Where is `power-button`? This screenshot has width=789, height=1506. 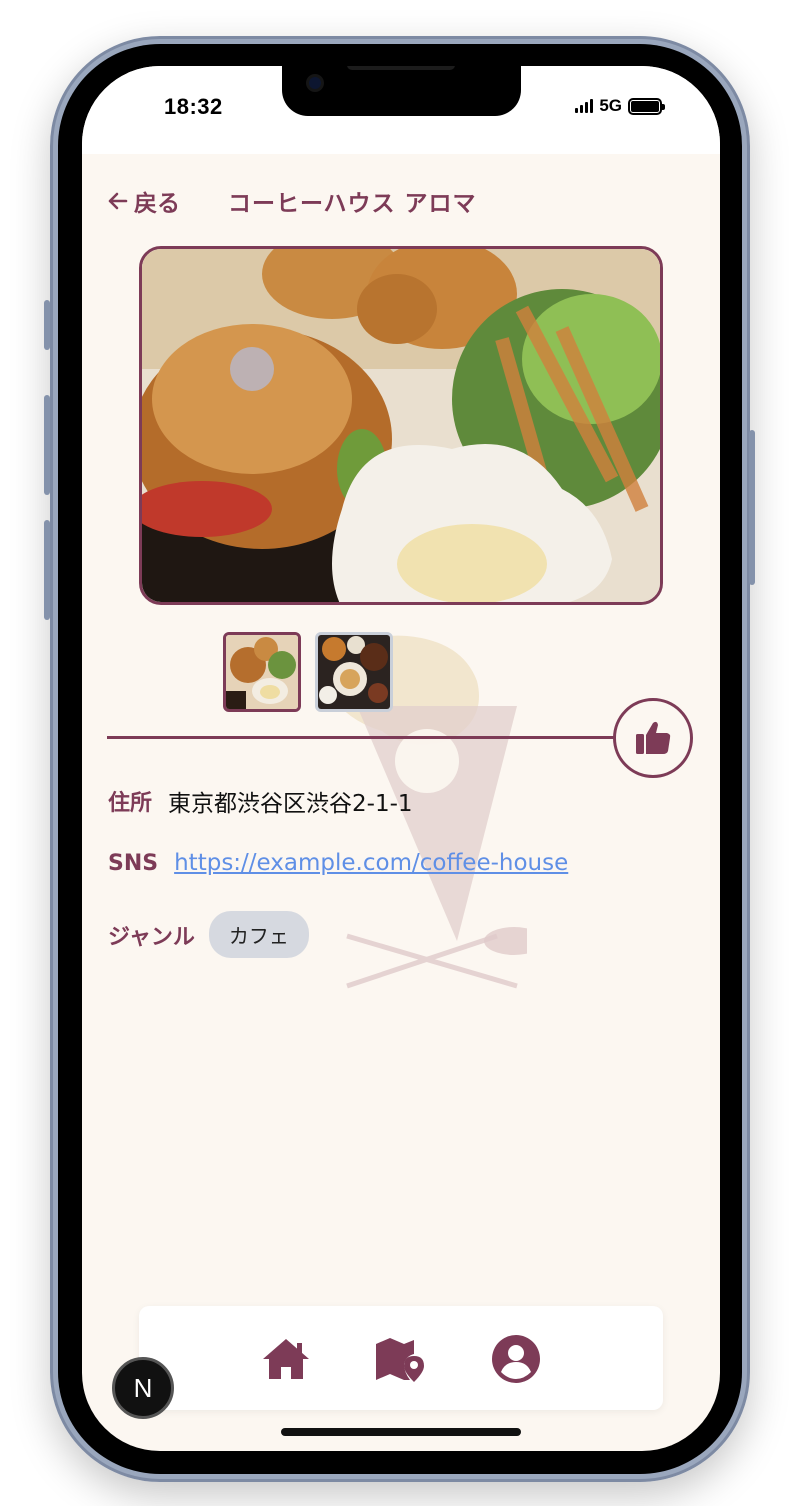
power-button is located at coordinates (752, 507).